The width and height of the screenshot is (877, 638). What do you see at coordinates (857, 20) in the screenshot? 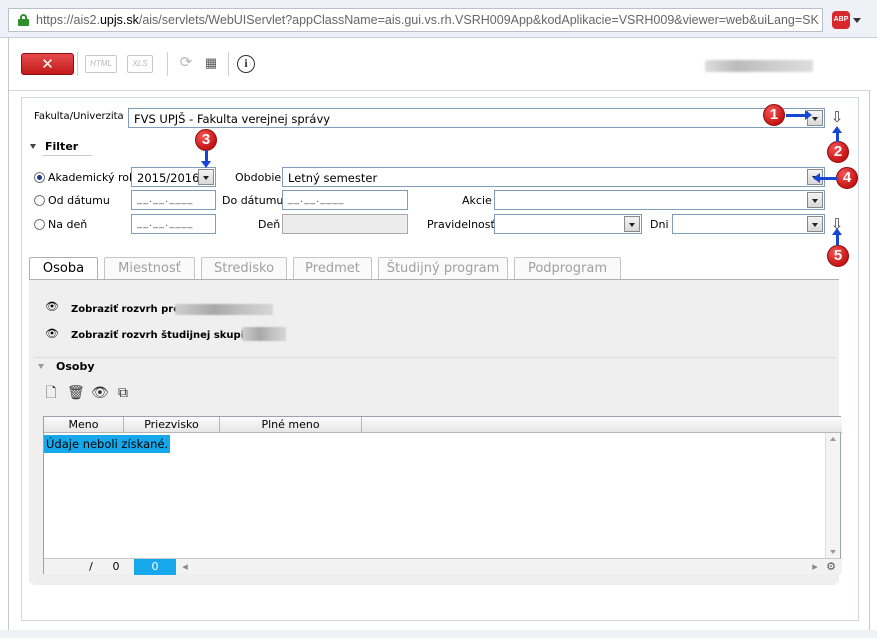
I see `adblock-menu-chevron-icon` at bounding box center [857, 20].